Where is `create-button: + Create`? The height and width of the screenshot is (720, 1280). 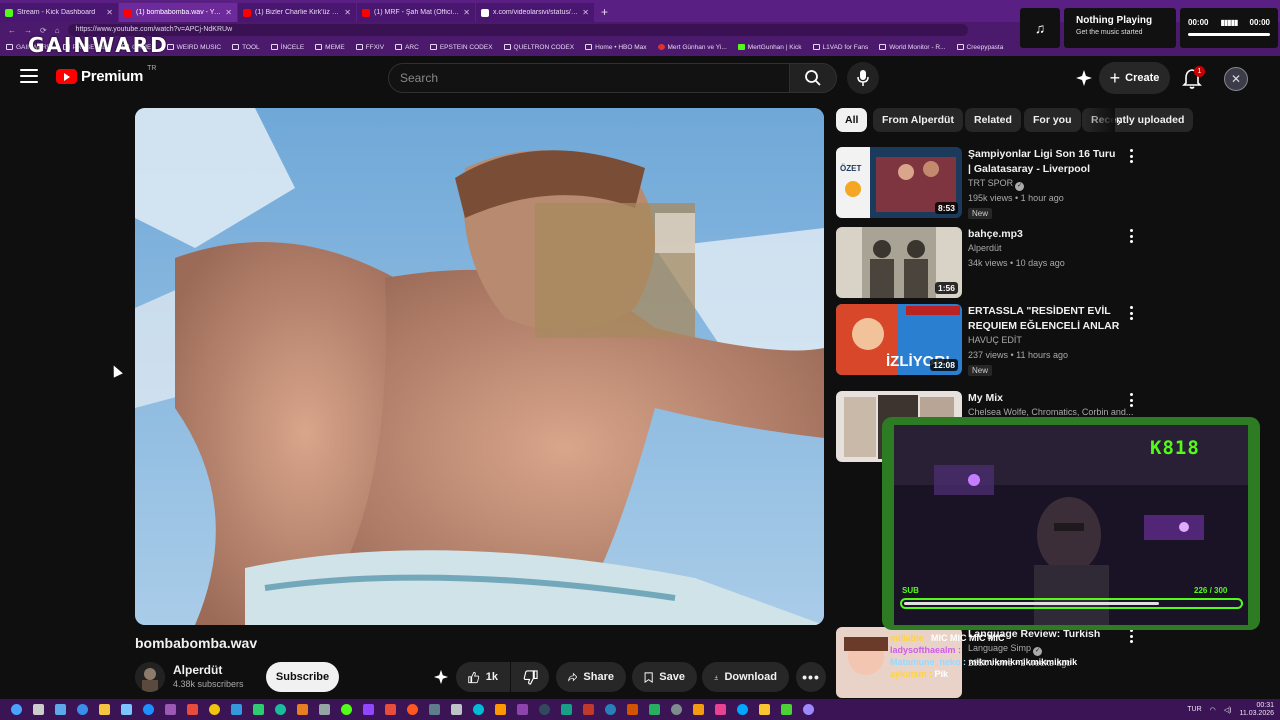
create-button: + Create is located at coordinates (1134, 78).